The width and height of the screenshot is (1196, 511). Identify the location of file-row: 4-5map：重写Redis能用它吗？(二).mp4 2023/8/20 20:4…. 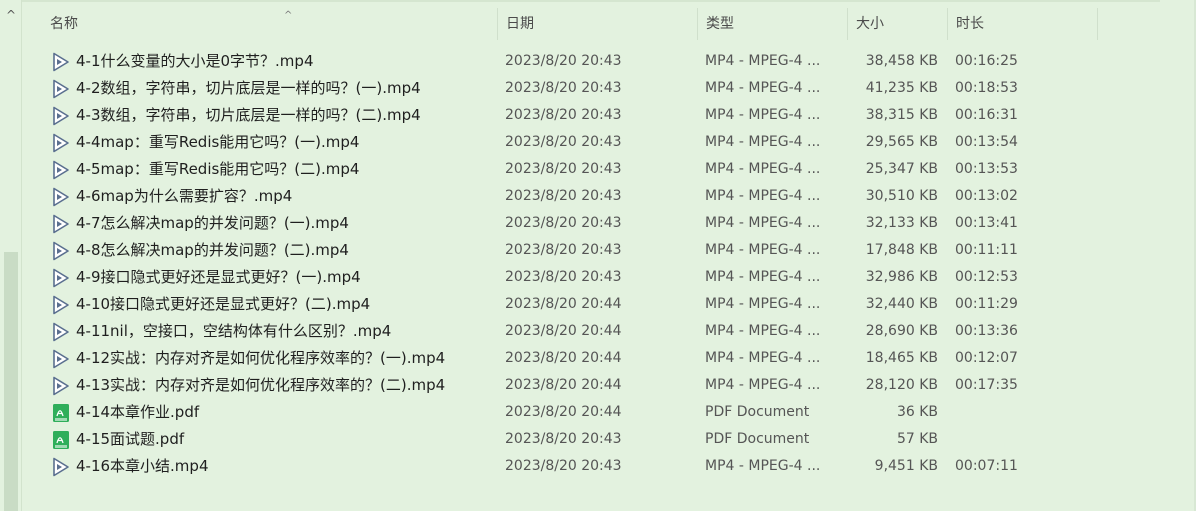
(572, 169).